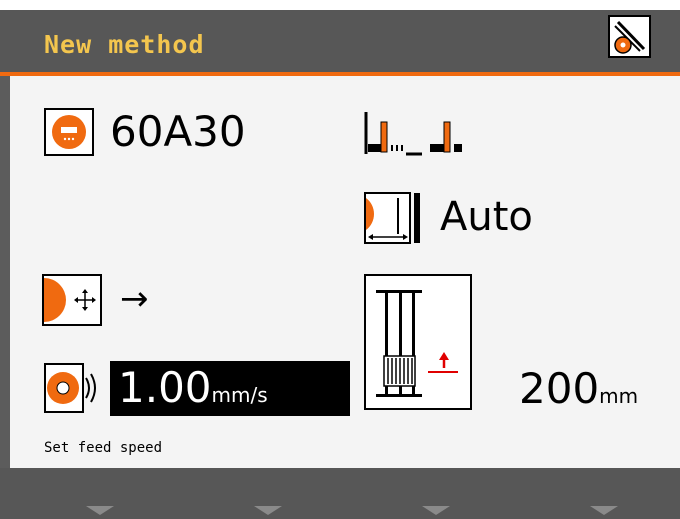  I want to click on grain-value: 60A30, so click(178, 132).